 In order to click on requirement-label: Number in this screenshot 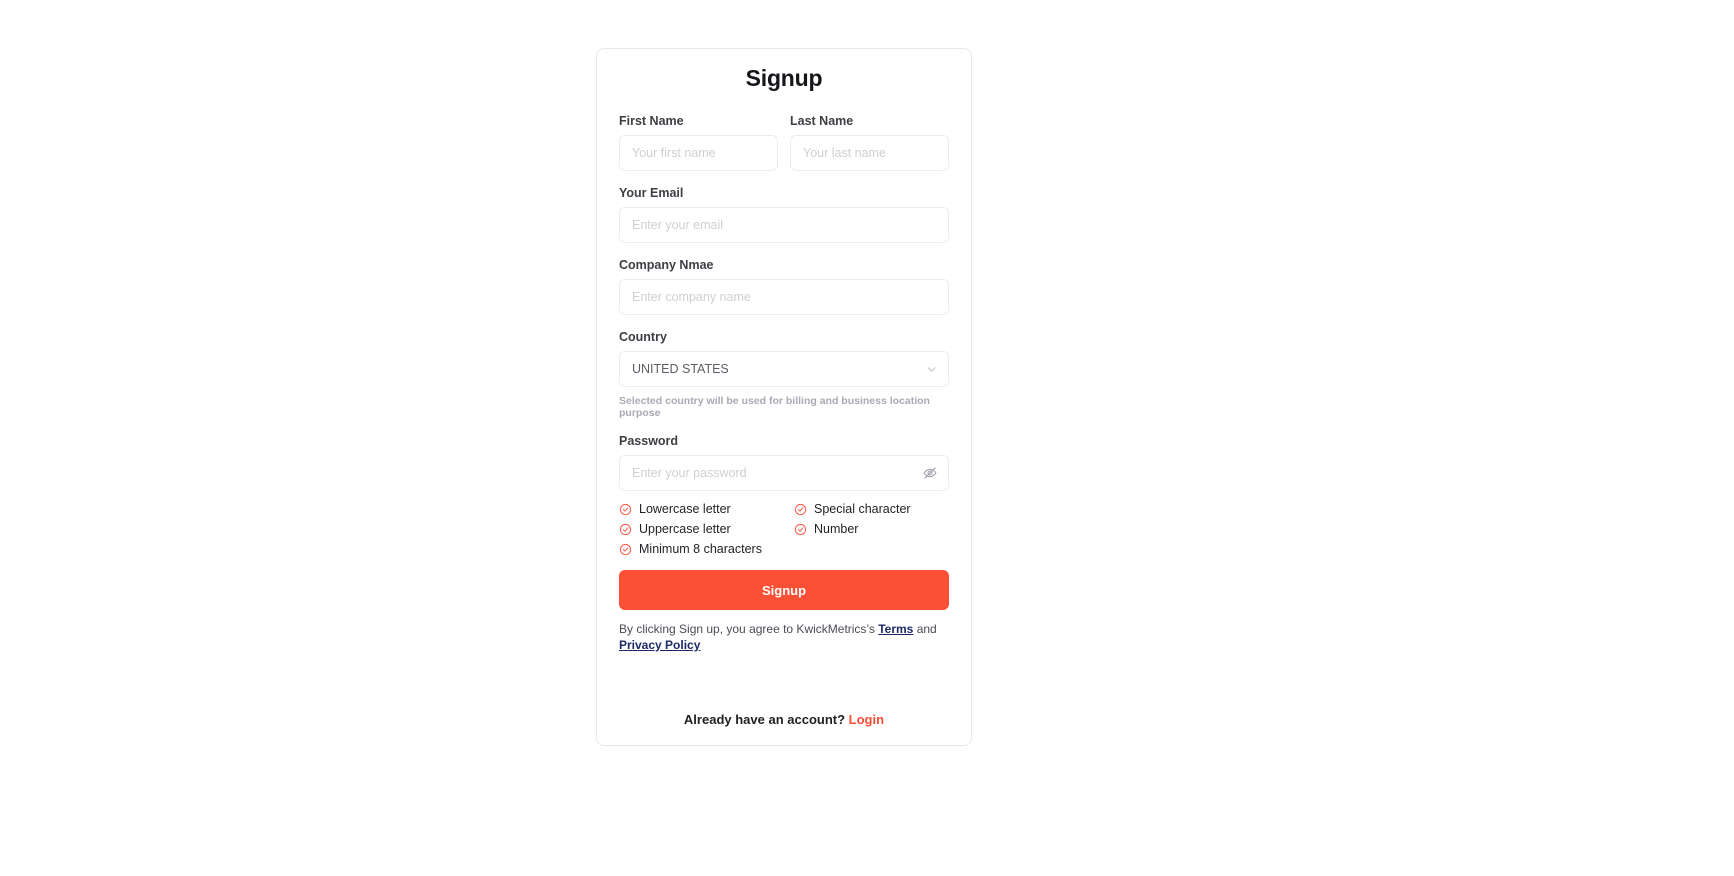, I will do `click(836, 529)`.